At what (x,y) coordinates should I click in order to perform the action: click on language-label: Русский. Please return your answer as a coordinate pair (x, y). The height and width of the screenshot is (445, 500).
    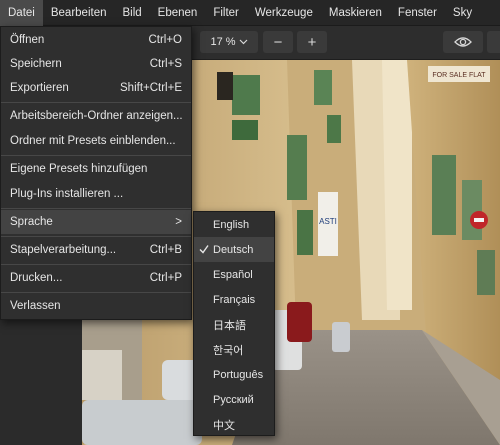
    Looking at the image, I should click on (233, 399).